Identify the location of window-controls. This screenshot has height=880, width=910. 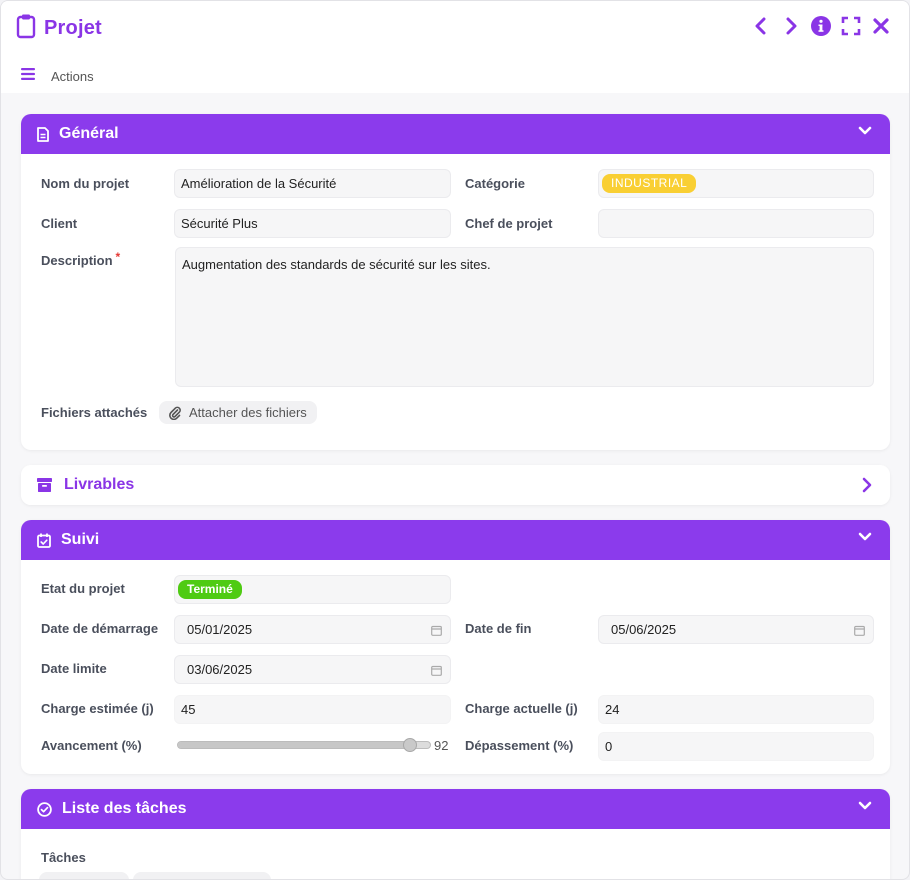
(821, 26).